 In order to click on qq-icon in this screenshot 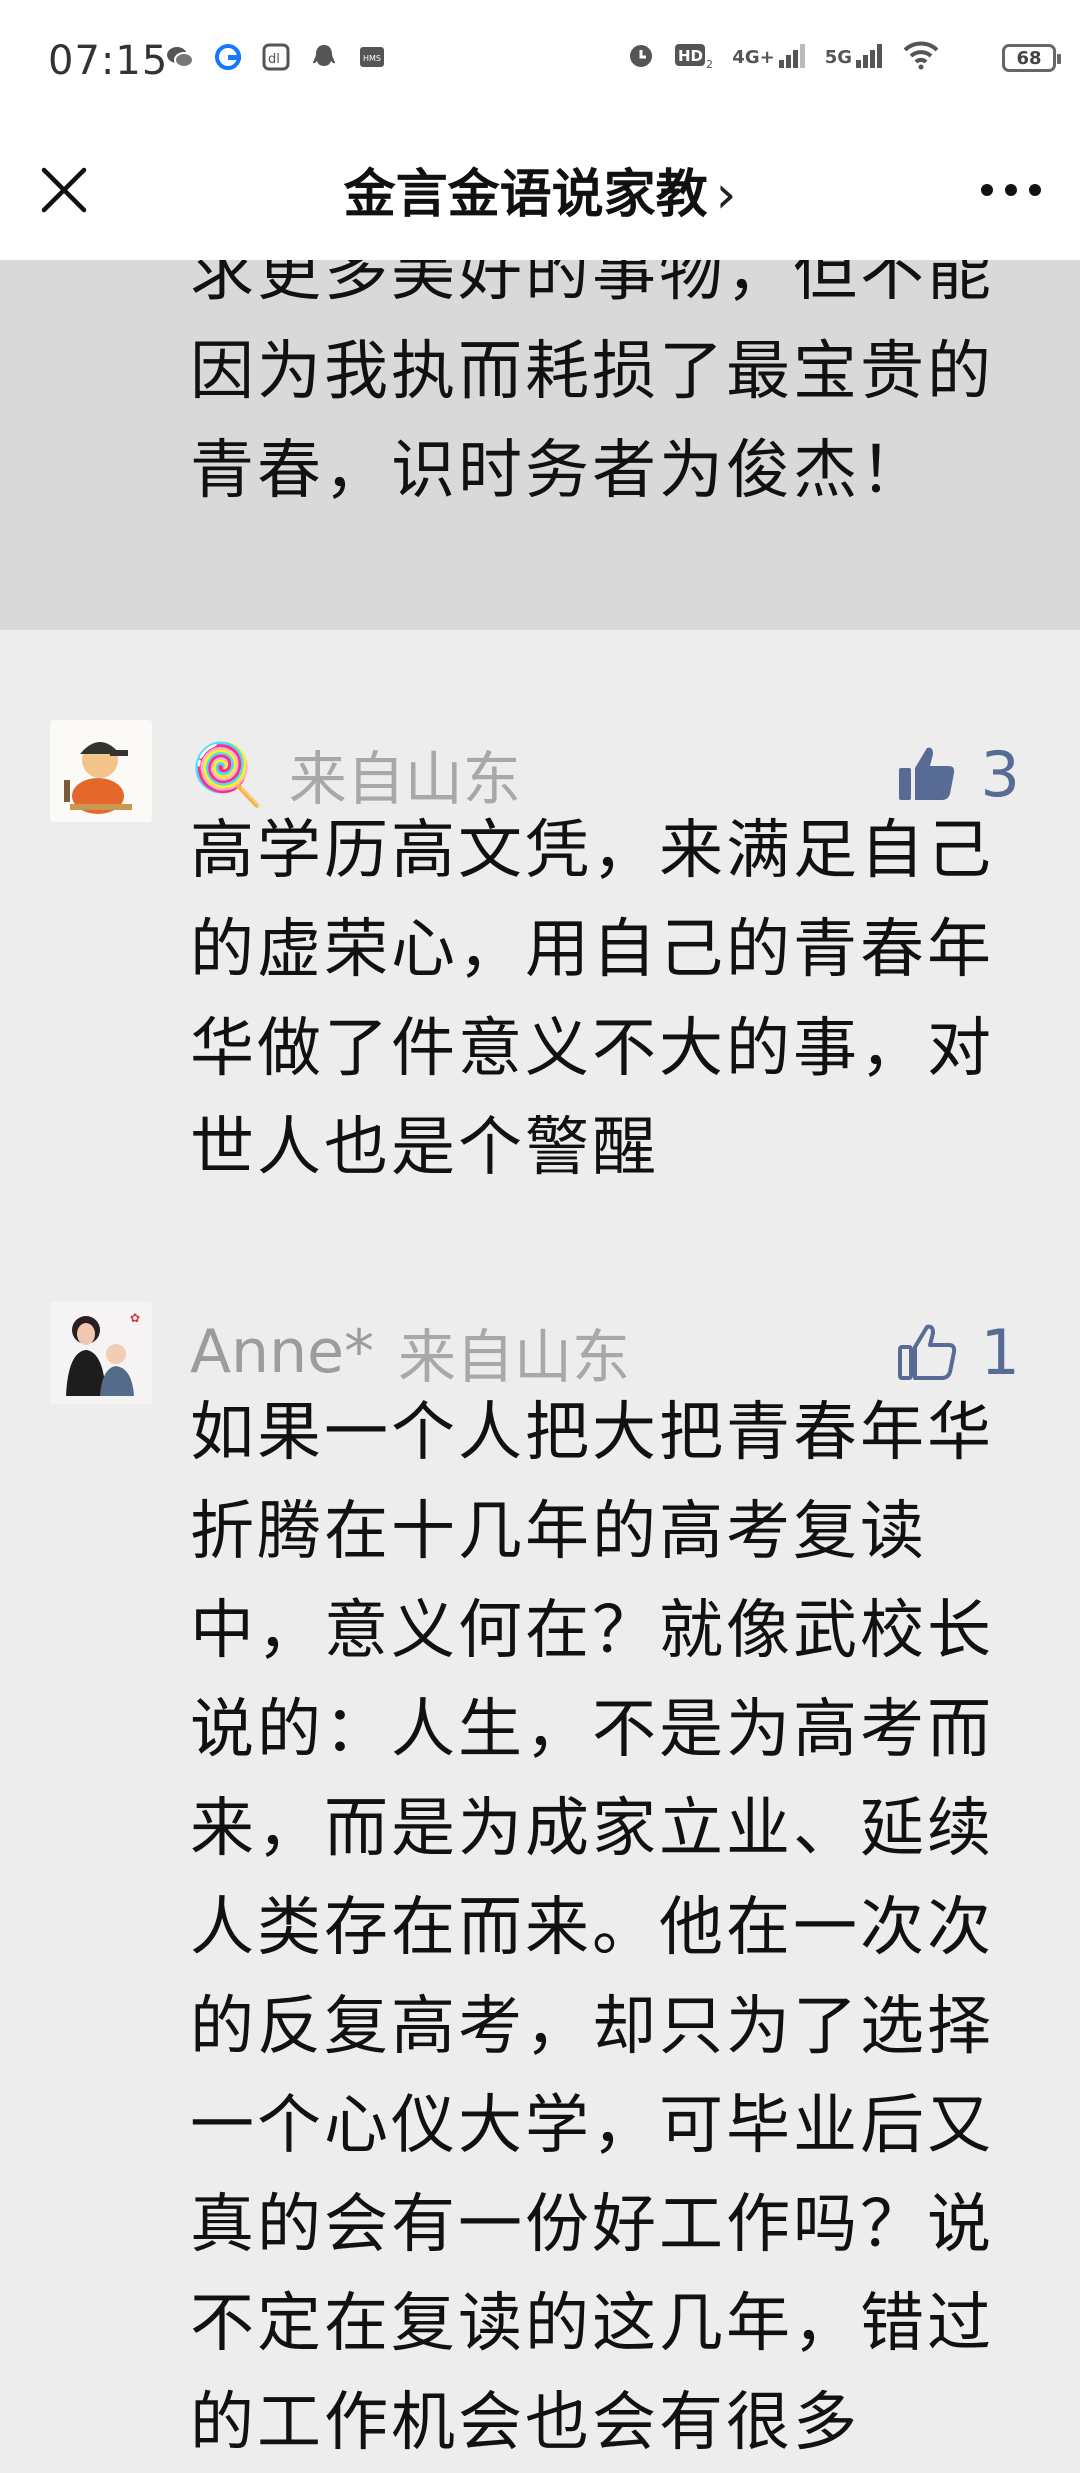, I will do `click(324, 55)`.